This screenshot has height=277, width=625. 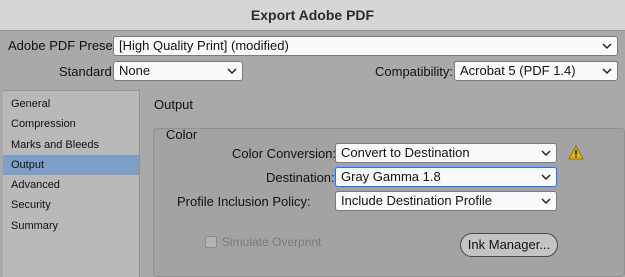 I want to click on title-bar: Export Adobe PDF, so click(x=312, y=15).